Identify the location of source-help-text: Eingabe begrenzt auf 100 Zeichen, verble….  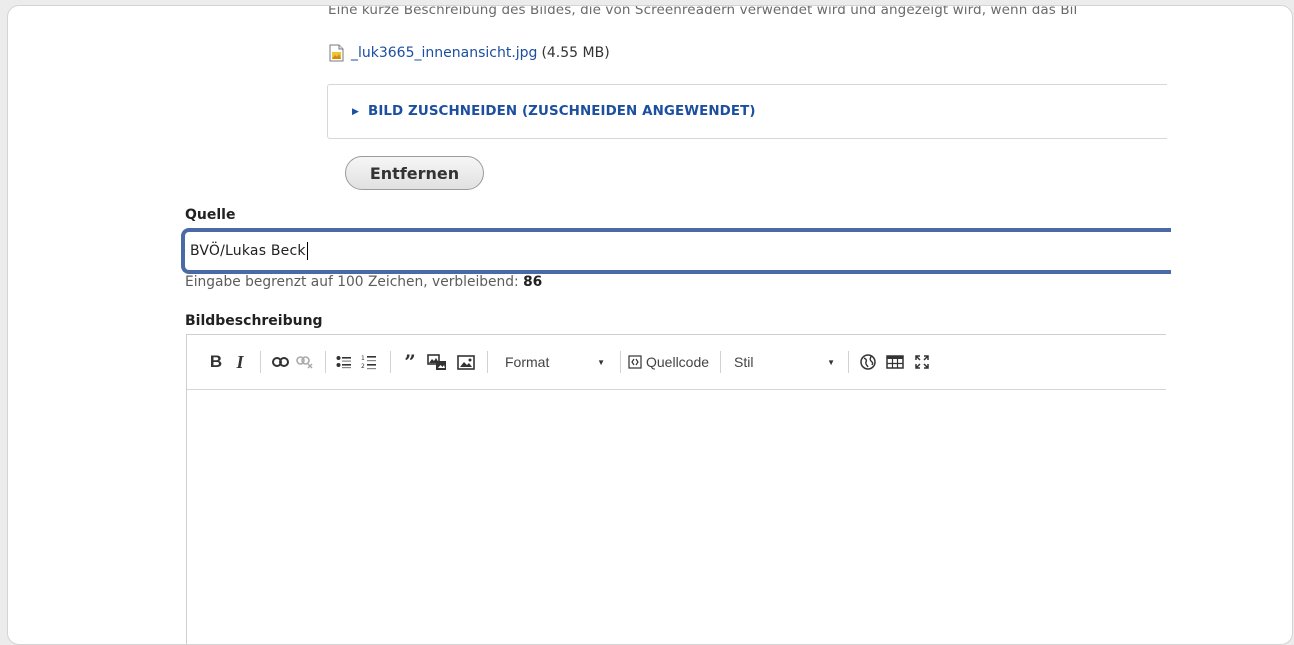
(363, 282).